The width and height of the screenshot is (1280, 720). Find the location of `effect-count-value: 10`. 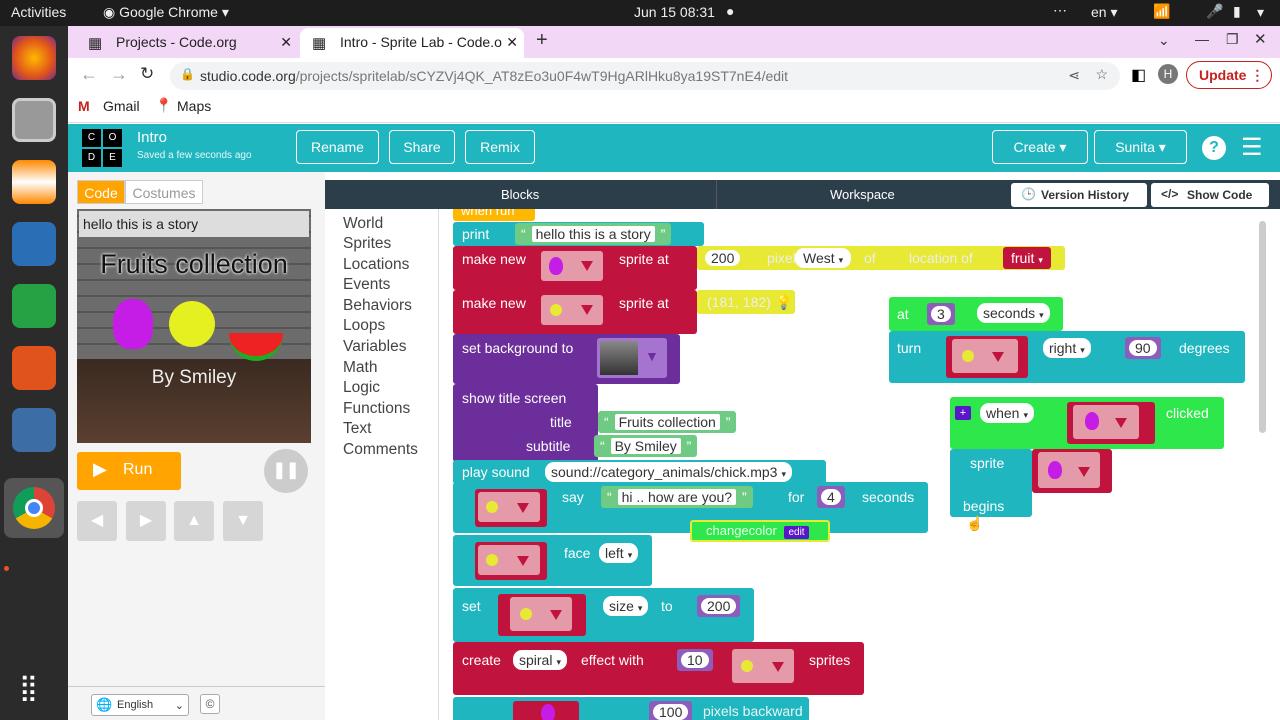

effect-count-value: 10 is located at coordinates (695, 660).